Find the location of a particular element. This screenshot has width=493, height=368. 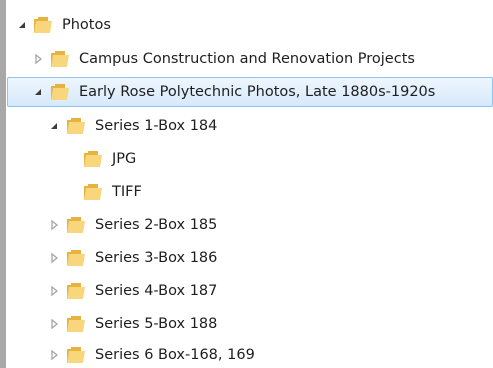

tree-item-label: TIFF is located at coordinates (127, 192).